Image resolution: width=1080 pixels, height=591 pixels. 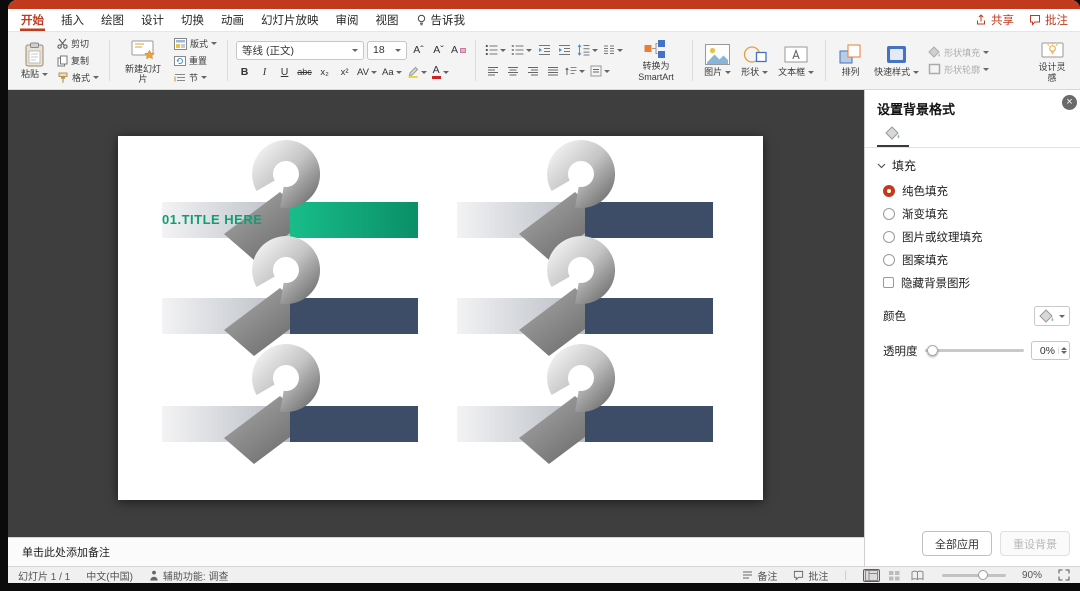 I want to click on grow-font-button: Aˆ, so click(x=418, y=50).